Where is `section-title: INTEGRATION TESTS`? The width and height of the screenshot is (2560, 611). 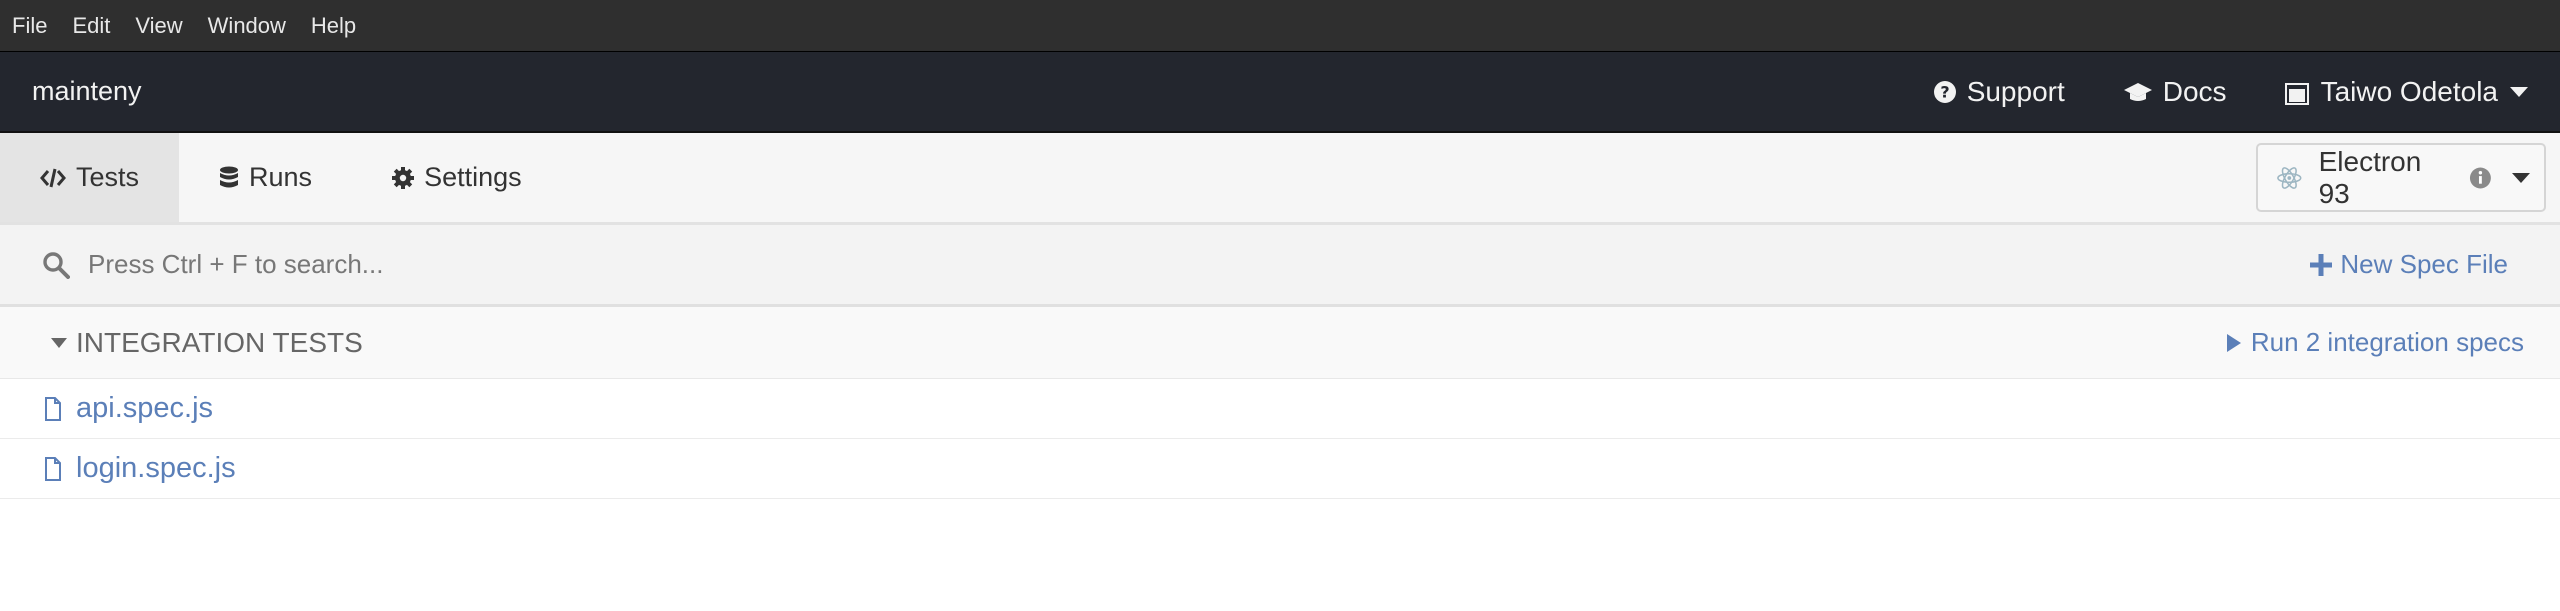
section-title: INTEGRATION TESTS is located at coordinates (219, 342).